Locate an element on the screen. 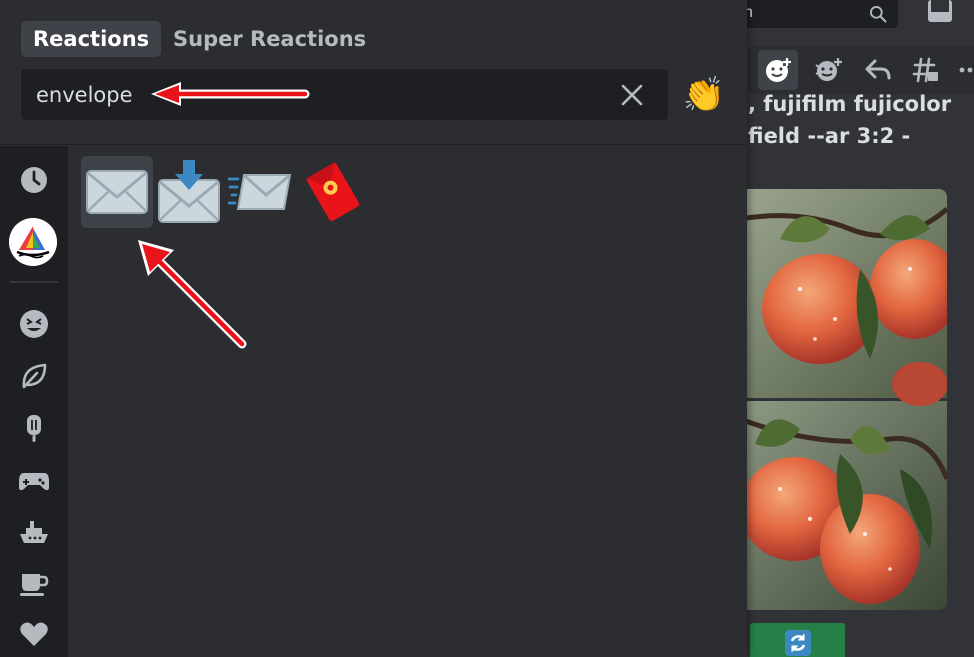  emoji-incoming-envelope is located at coordinates (261, 192).